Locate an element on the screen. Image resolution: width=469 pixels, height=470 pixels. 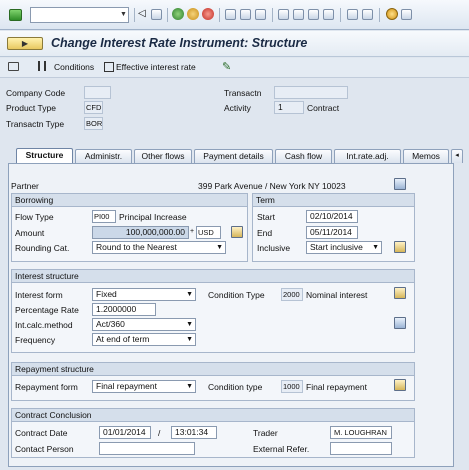
product-type-field: CFD is located at coordinates (93, 107).